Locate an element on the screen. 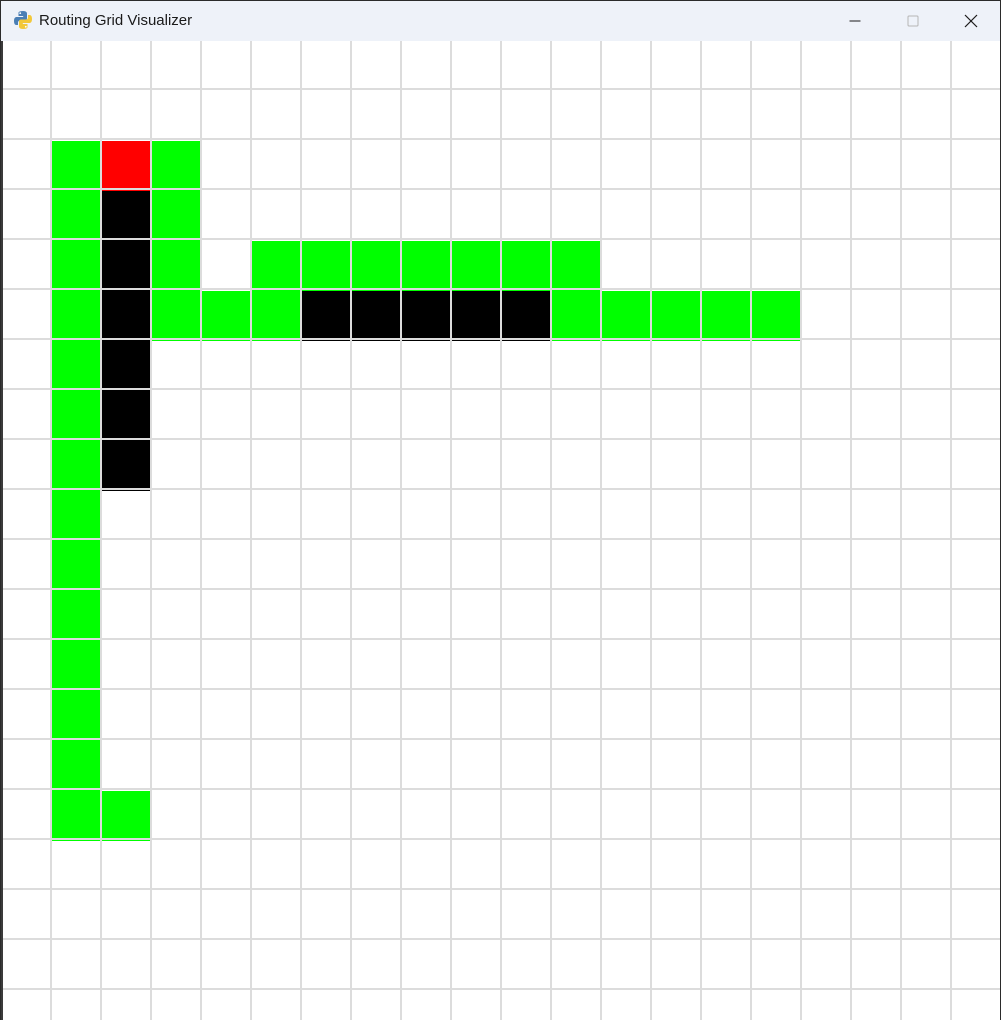 This screenshot has height=1020, width=1001. title-bar: Routing Grid Visualizer is located at coordinates (500, 21).